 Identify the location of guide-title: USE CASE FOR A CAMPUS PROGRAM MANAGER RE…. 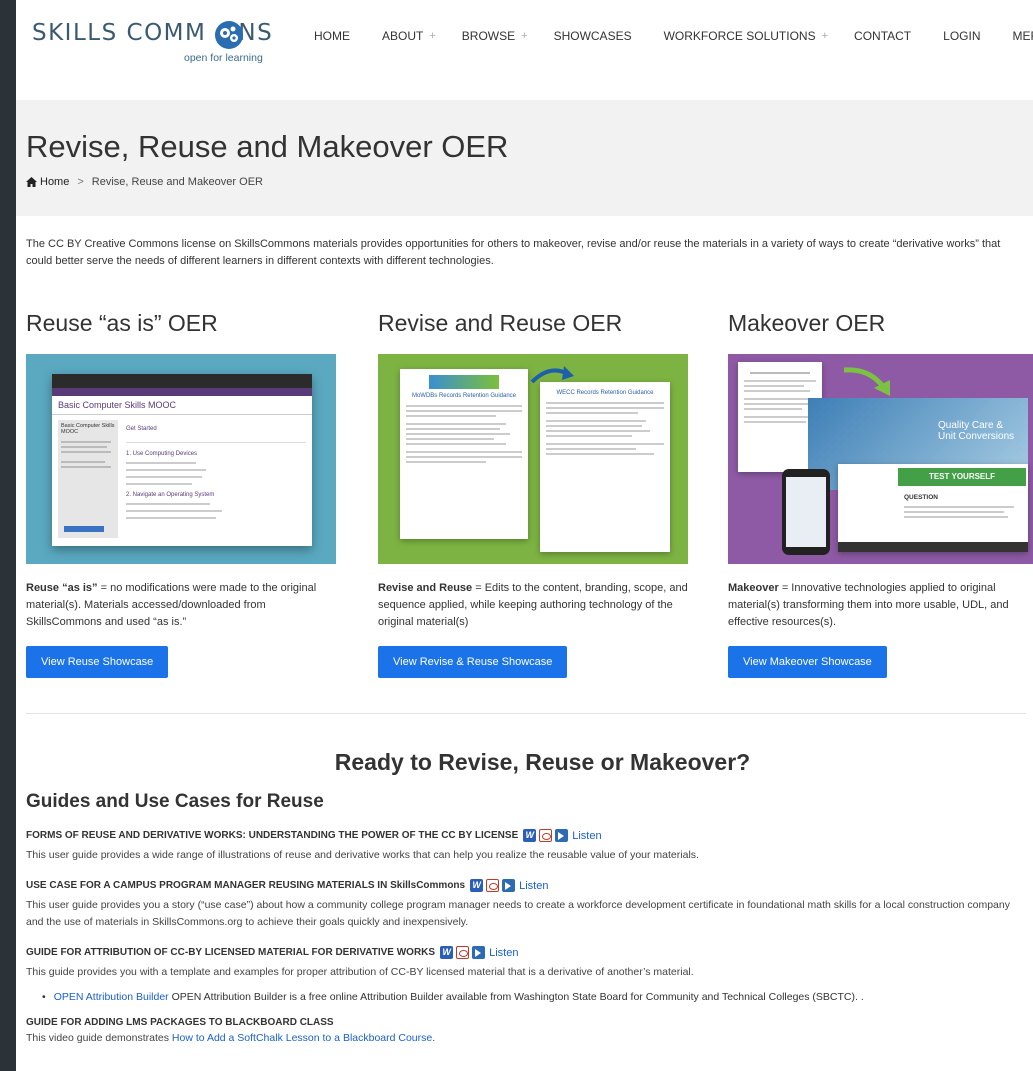
(246, 885).